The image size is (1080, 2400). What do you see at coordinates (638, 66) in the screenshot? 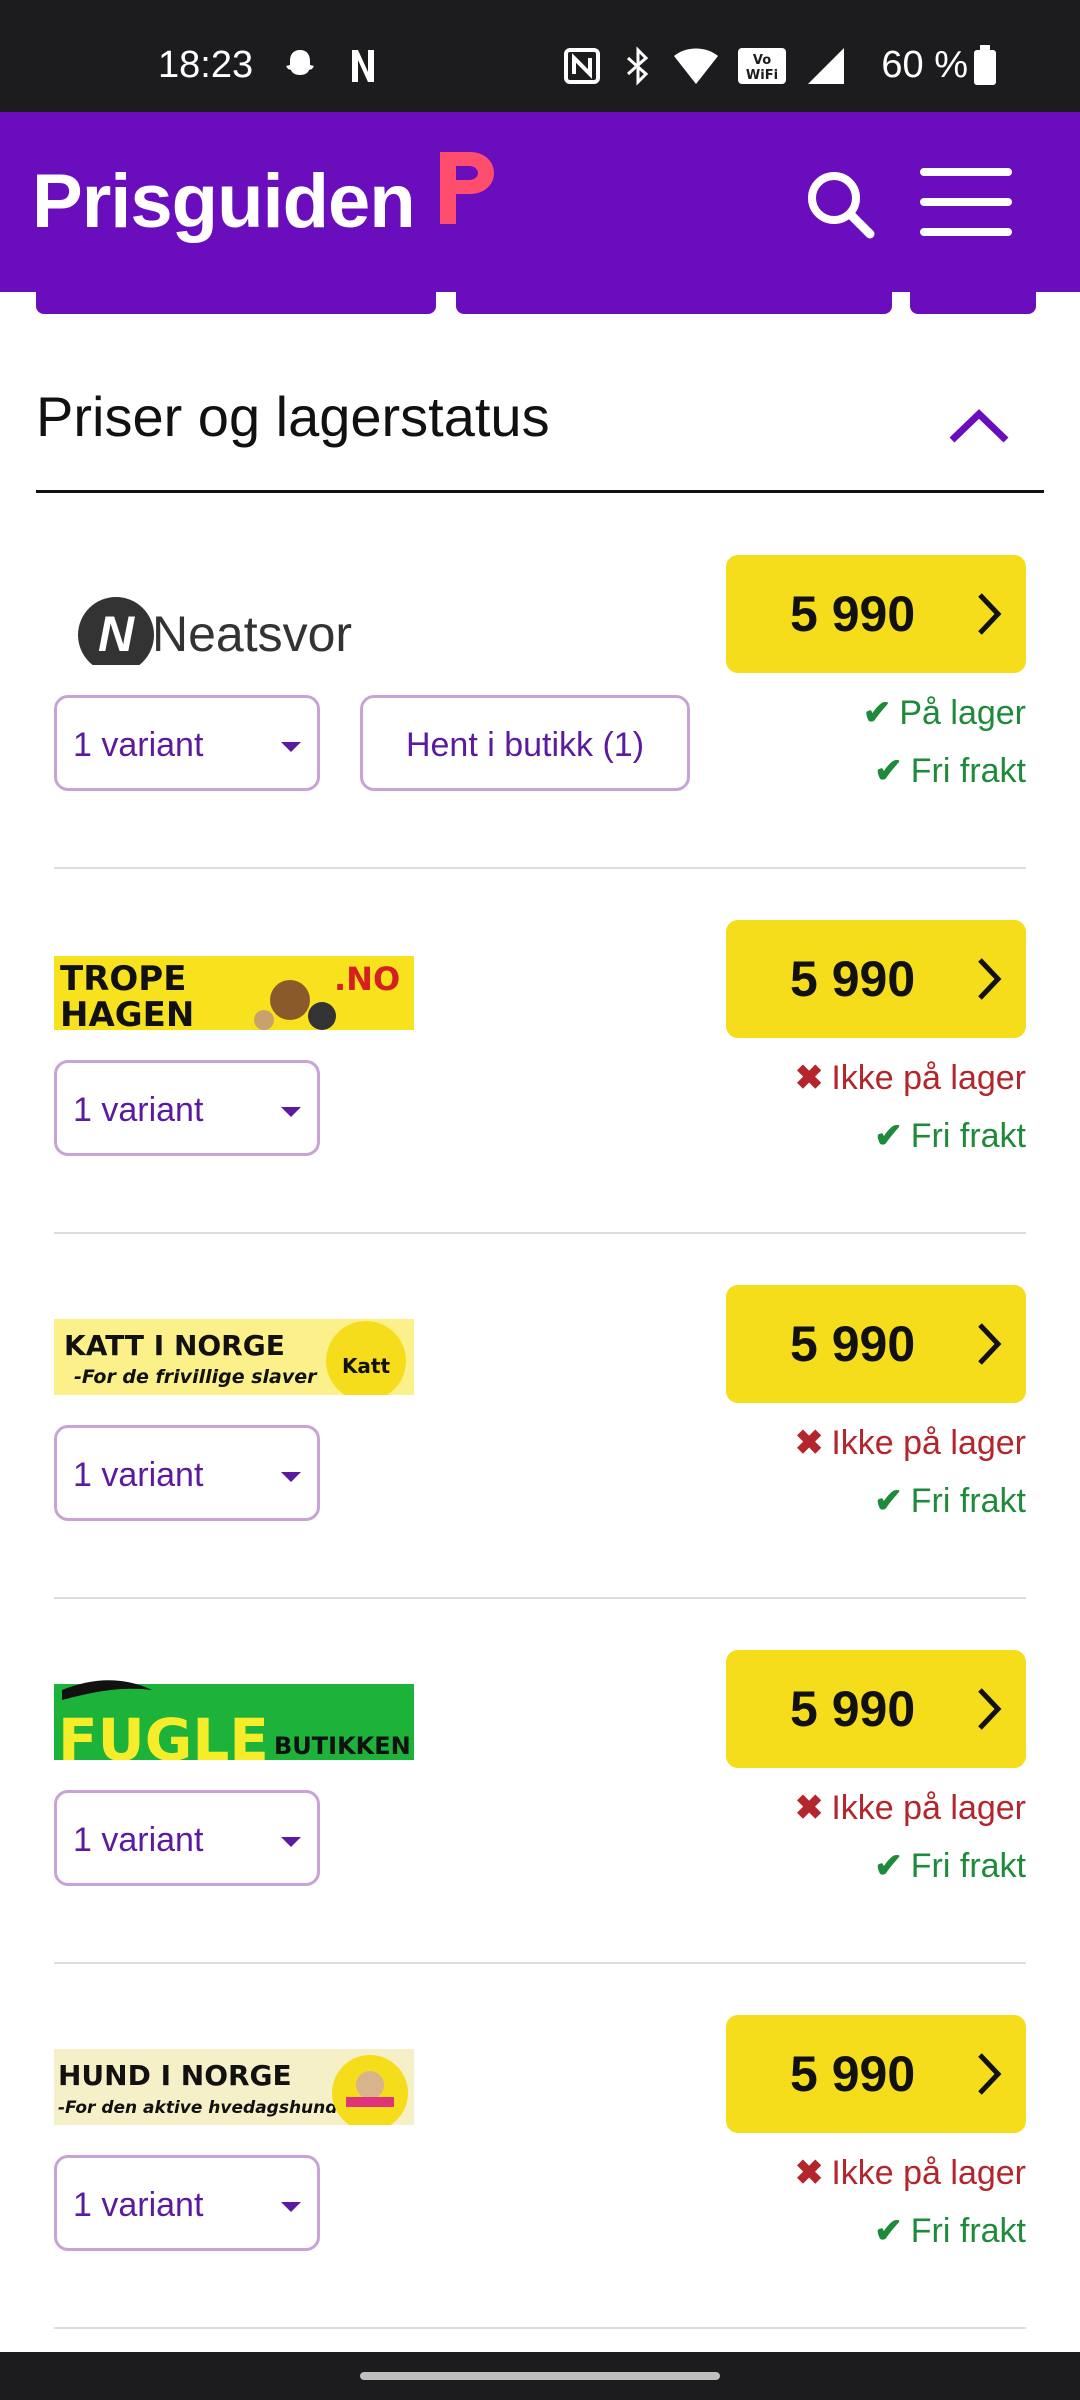
I see `bluetooth-icon` at bounding box center [638, 66].